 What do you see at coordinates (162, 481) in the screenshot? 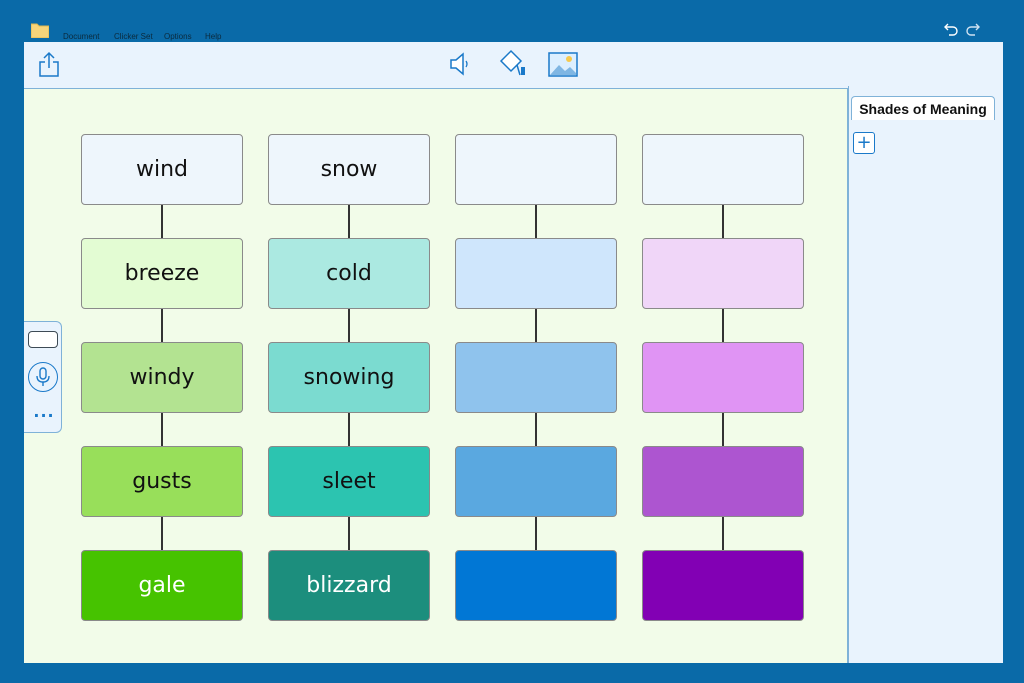
I see `grid-cell: gusts` at bounding box center [162, 481].